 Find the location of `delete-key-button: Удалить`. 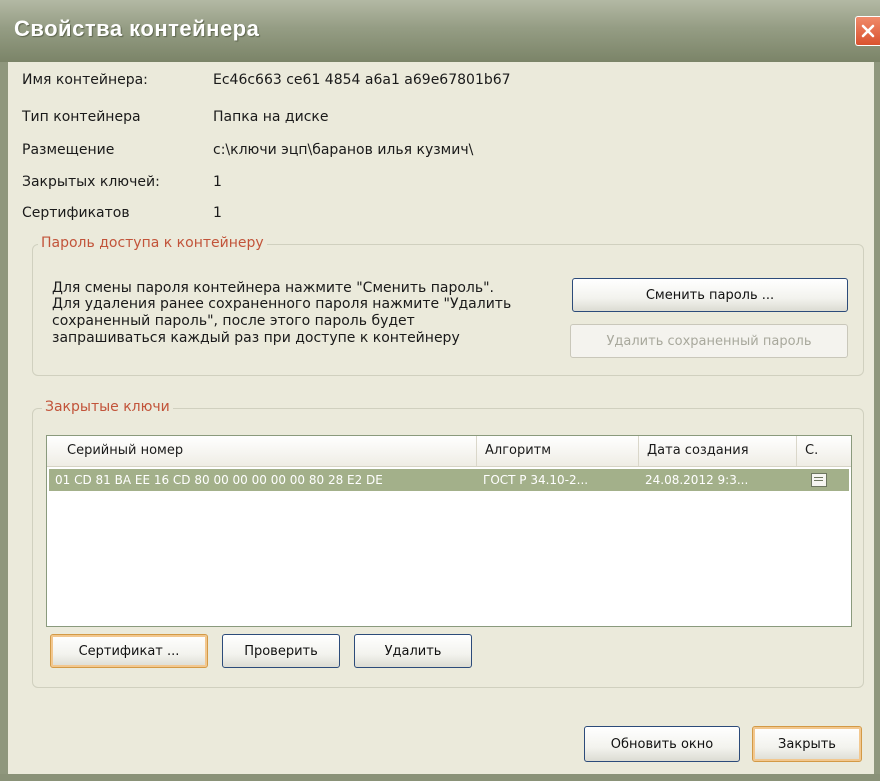

delete-key-button: Удалить is located at coordinates (413, 651).